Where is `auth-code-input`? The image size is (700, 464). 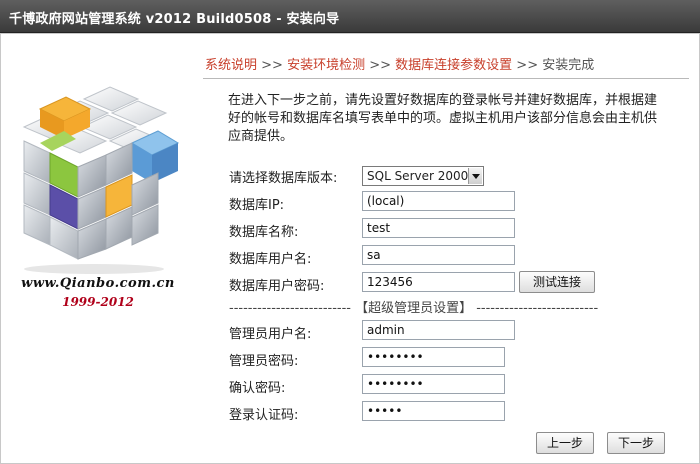 auth-code-input is located at coordinates (433, 411).